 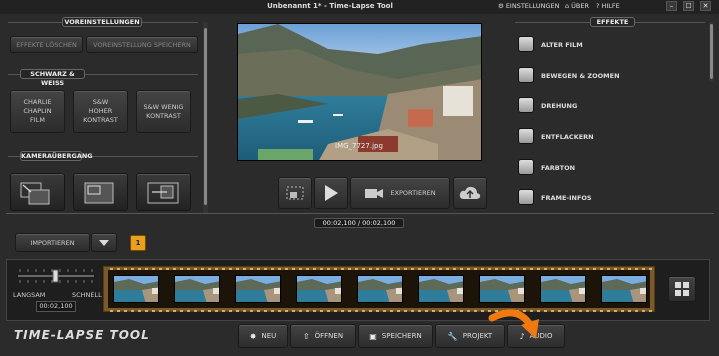 What do you see at coordinates (470, 193) in the screenshot?
I see `upload-button` at bounding box center [470, 193].